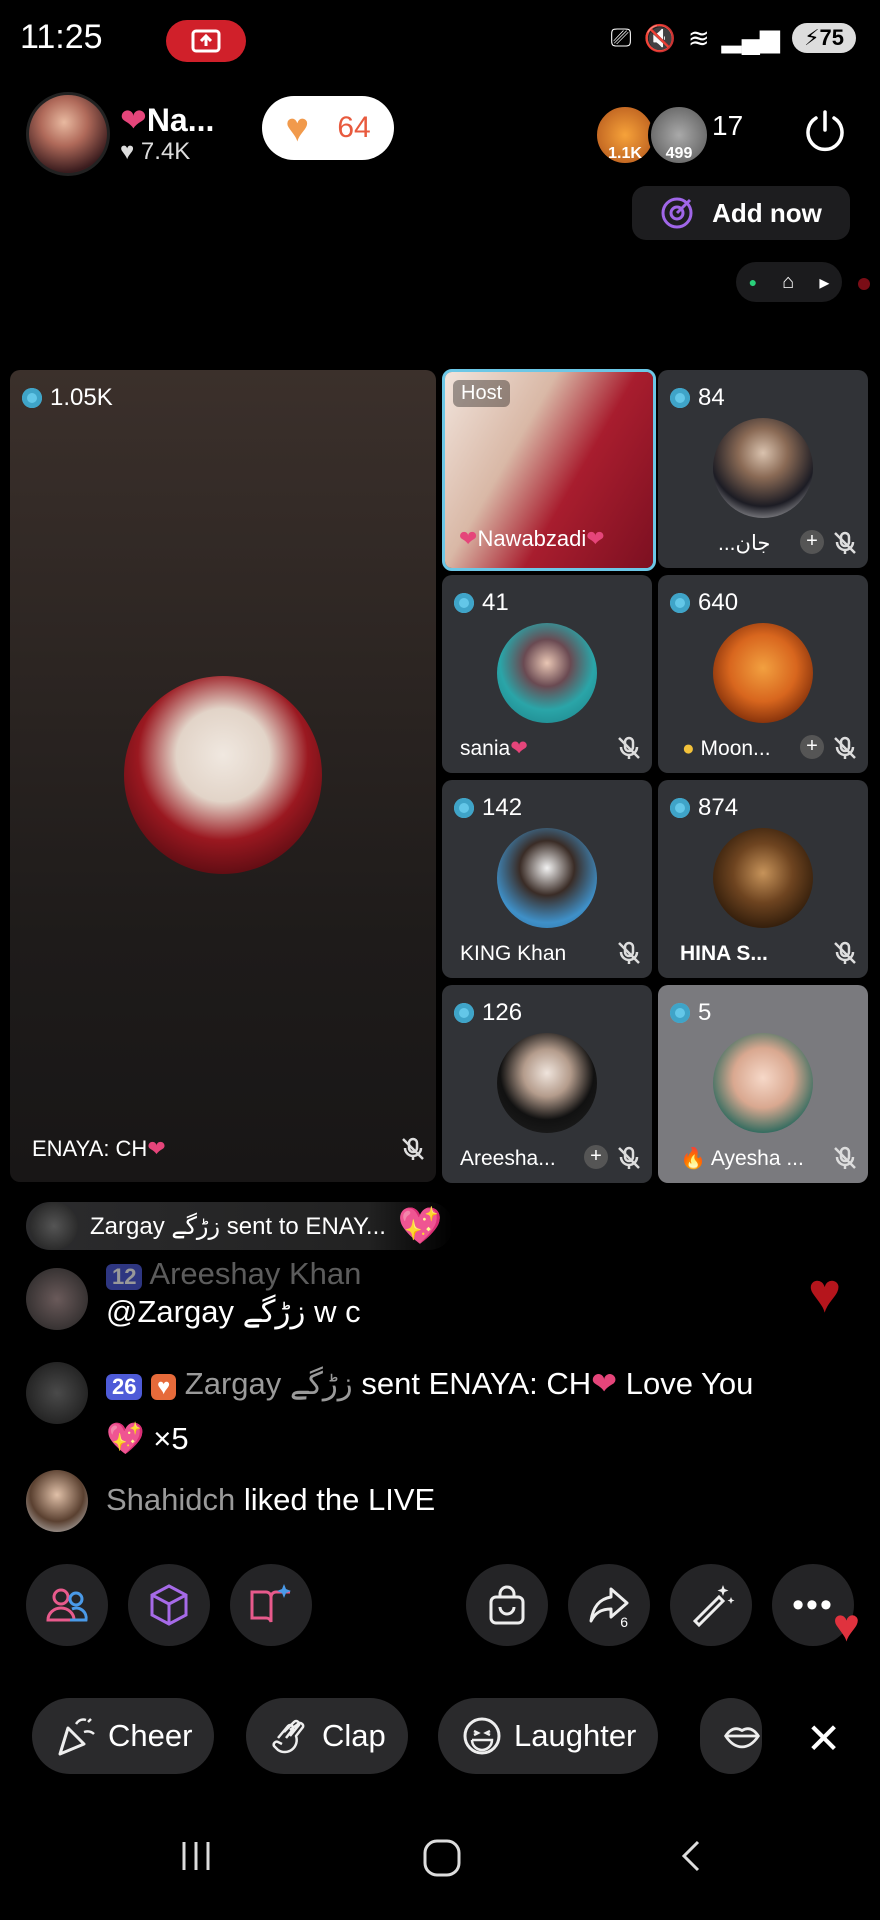 This screenshot has height=1920, width=880. What do you see at coordinates (76, 1737) in the screenshot?
I see `party-popper-icon` at bounding box center [76, 1737].